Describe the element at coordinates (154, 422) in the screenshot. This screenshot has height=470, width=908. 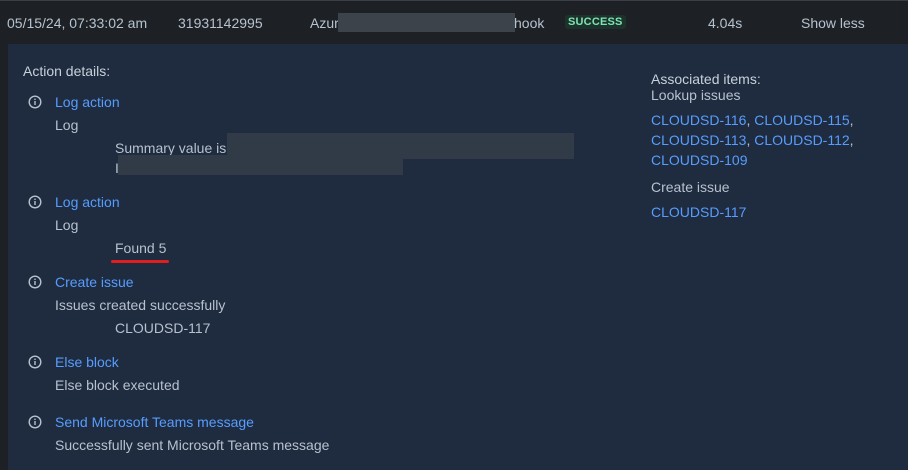
I see `action-title-teams-message: Send Microsoft Teams message` at that location.